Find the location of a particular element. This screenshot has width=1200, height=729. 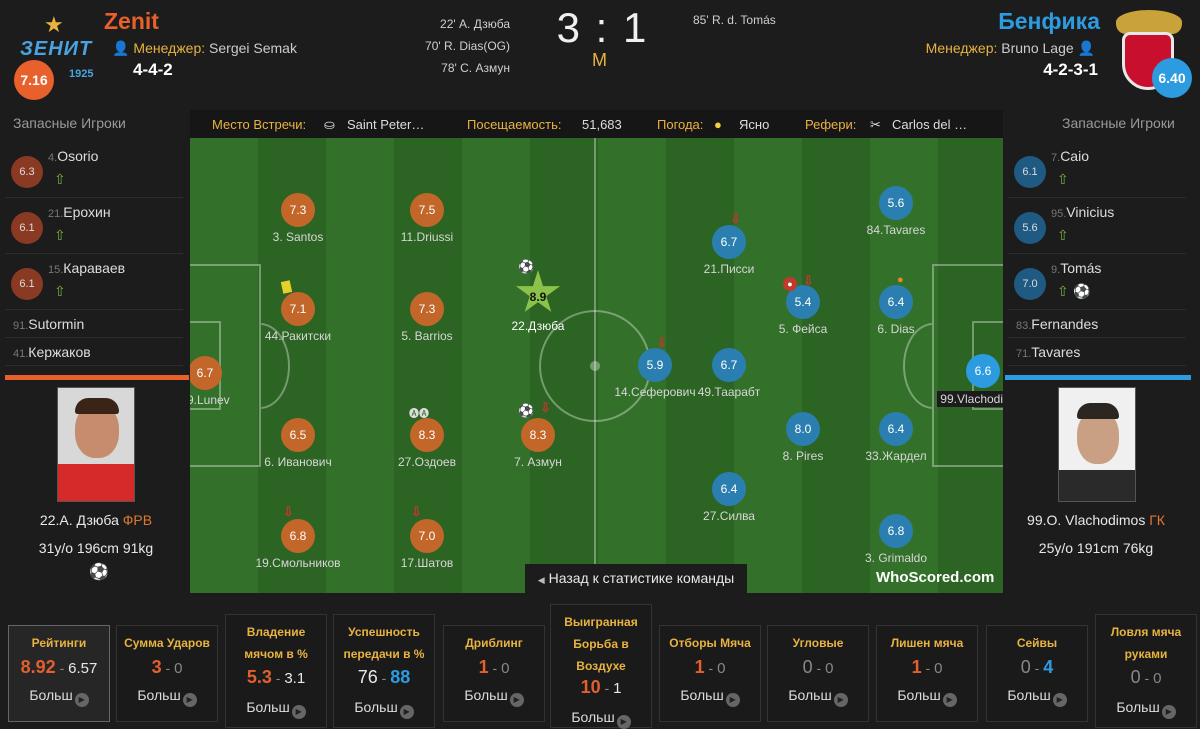

away-sub-row: 7.0 ⇧ ⚽ 9.Tomás is located at coordinates (1097, 282).